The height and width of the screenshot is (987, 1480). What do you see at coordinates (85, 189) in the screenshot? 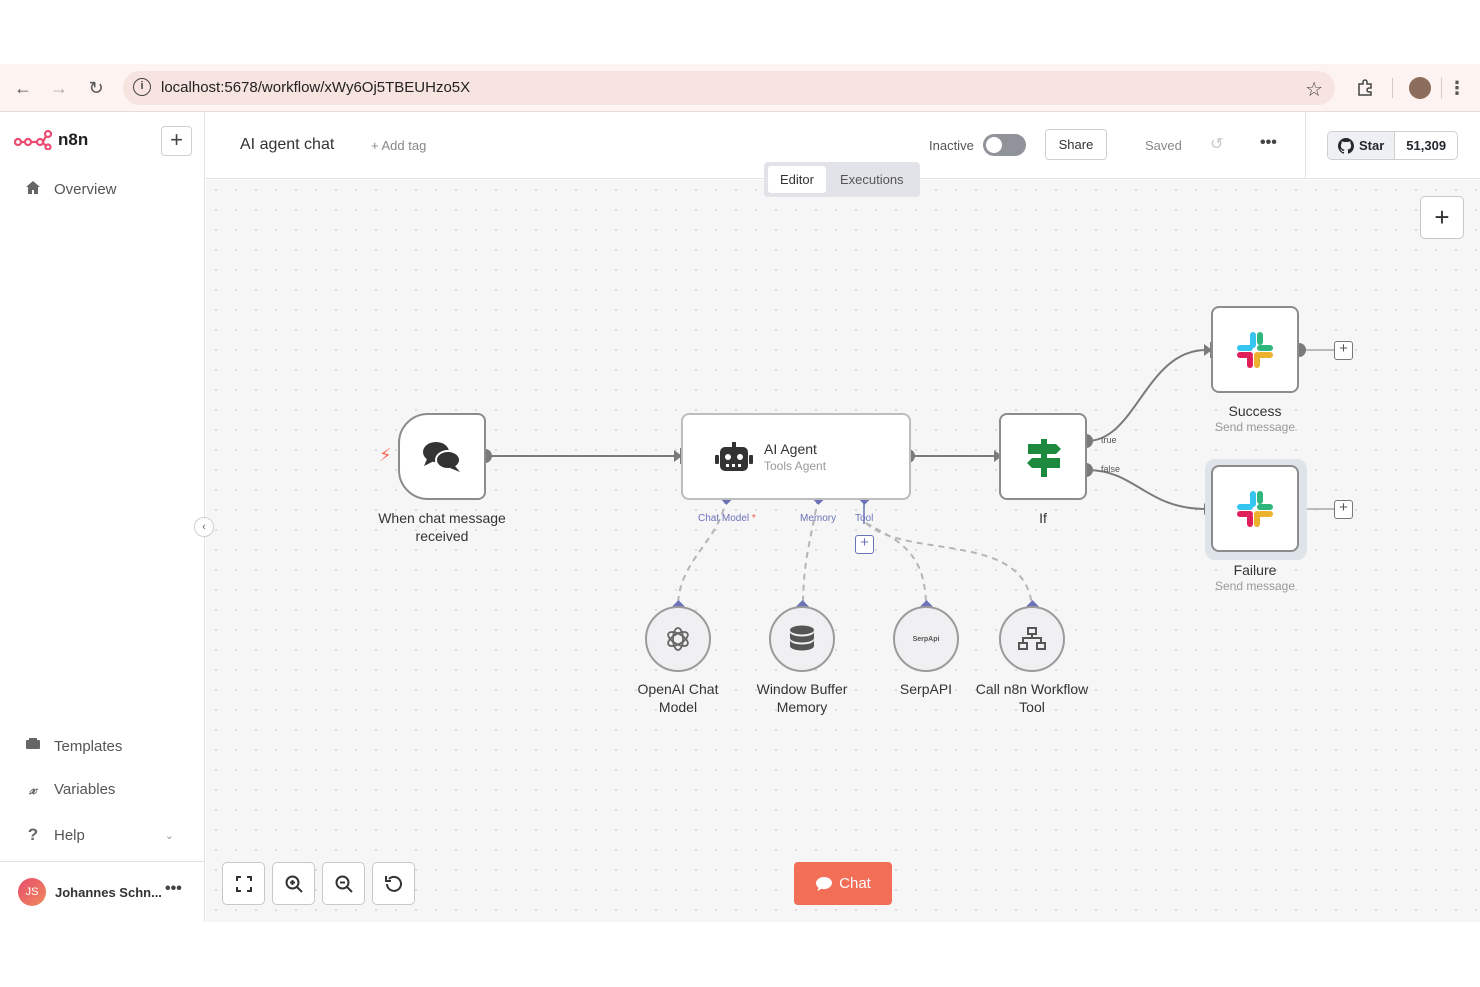
I see `sidebar-item-label: Overview` at bounding box center [85, 189].